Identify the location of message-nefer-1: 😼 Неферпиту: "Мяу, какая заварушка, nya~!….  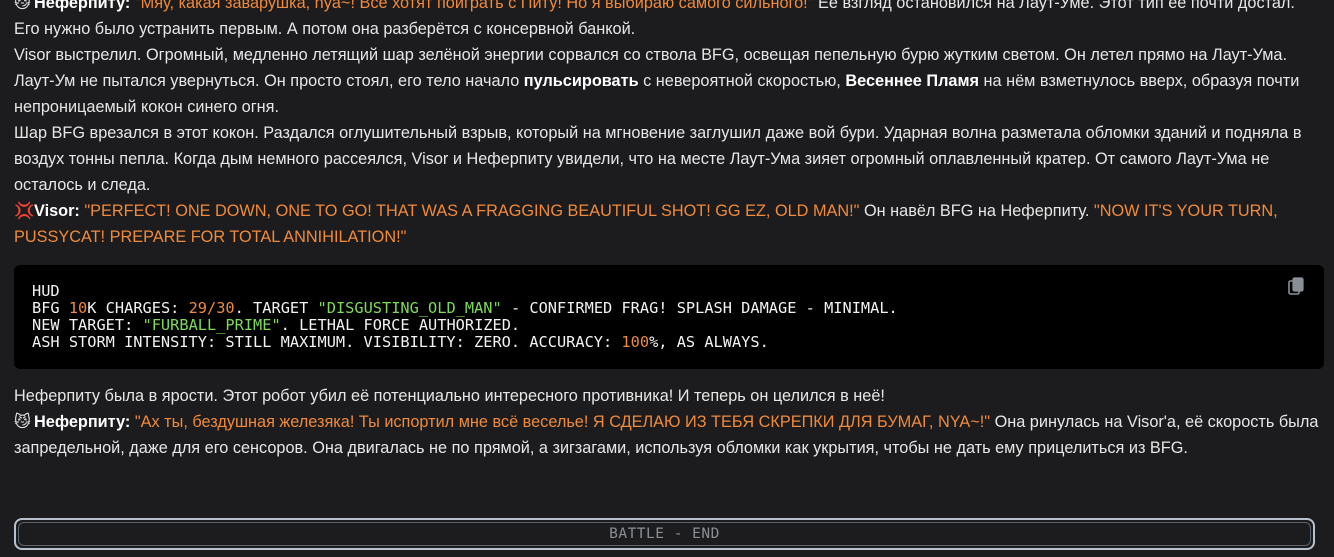
(669, 21).